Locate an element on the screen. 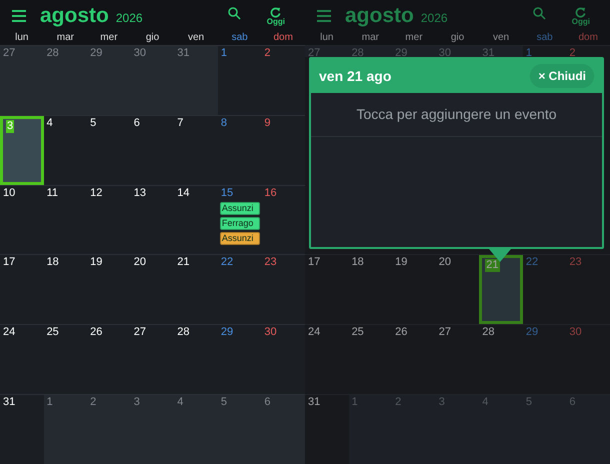 Image resolution: width=610 pixels, height=464 pixels. day-cell: 16 is located at coordinates (283, 220).